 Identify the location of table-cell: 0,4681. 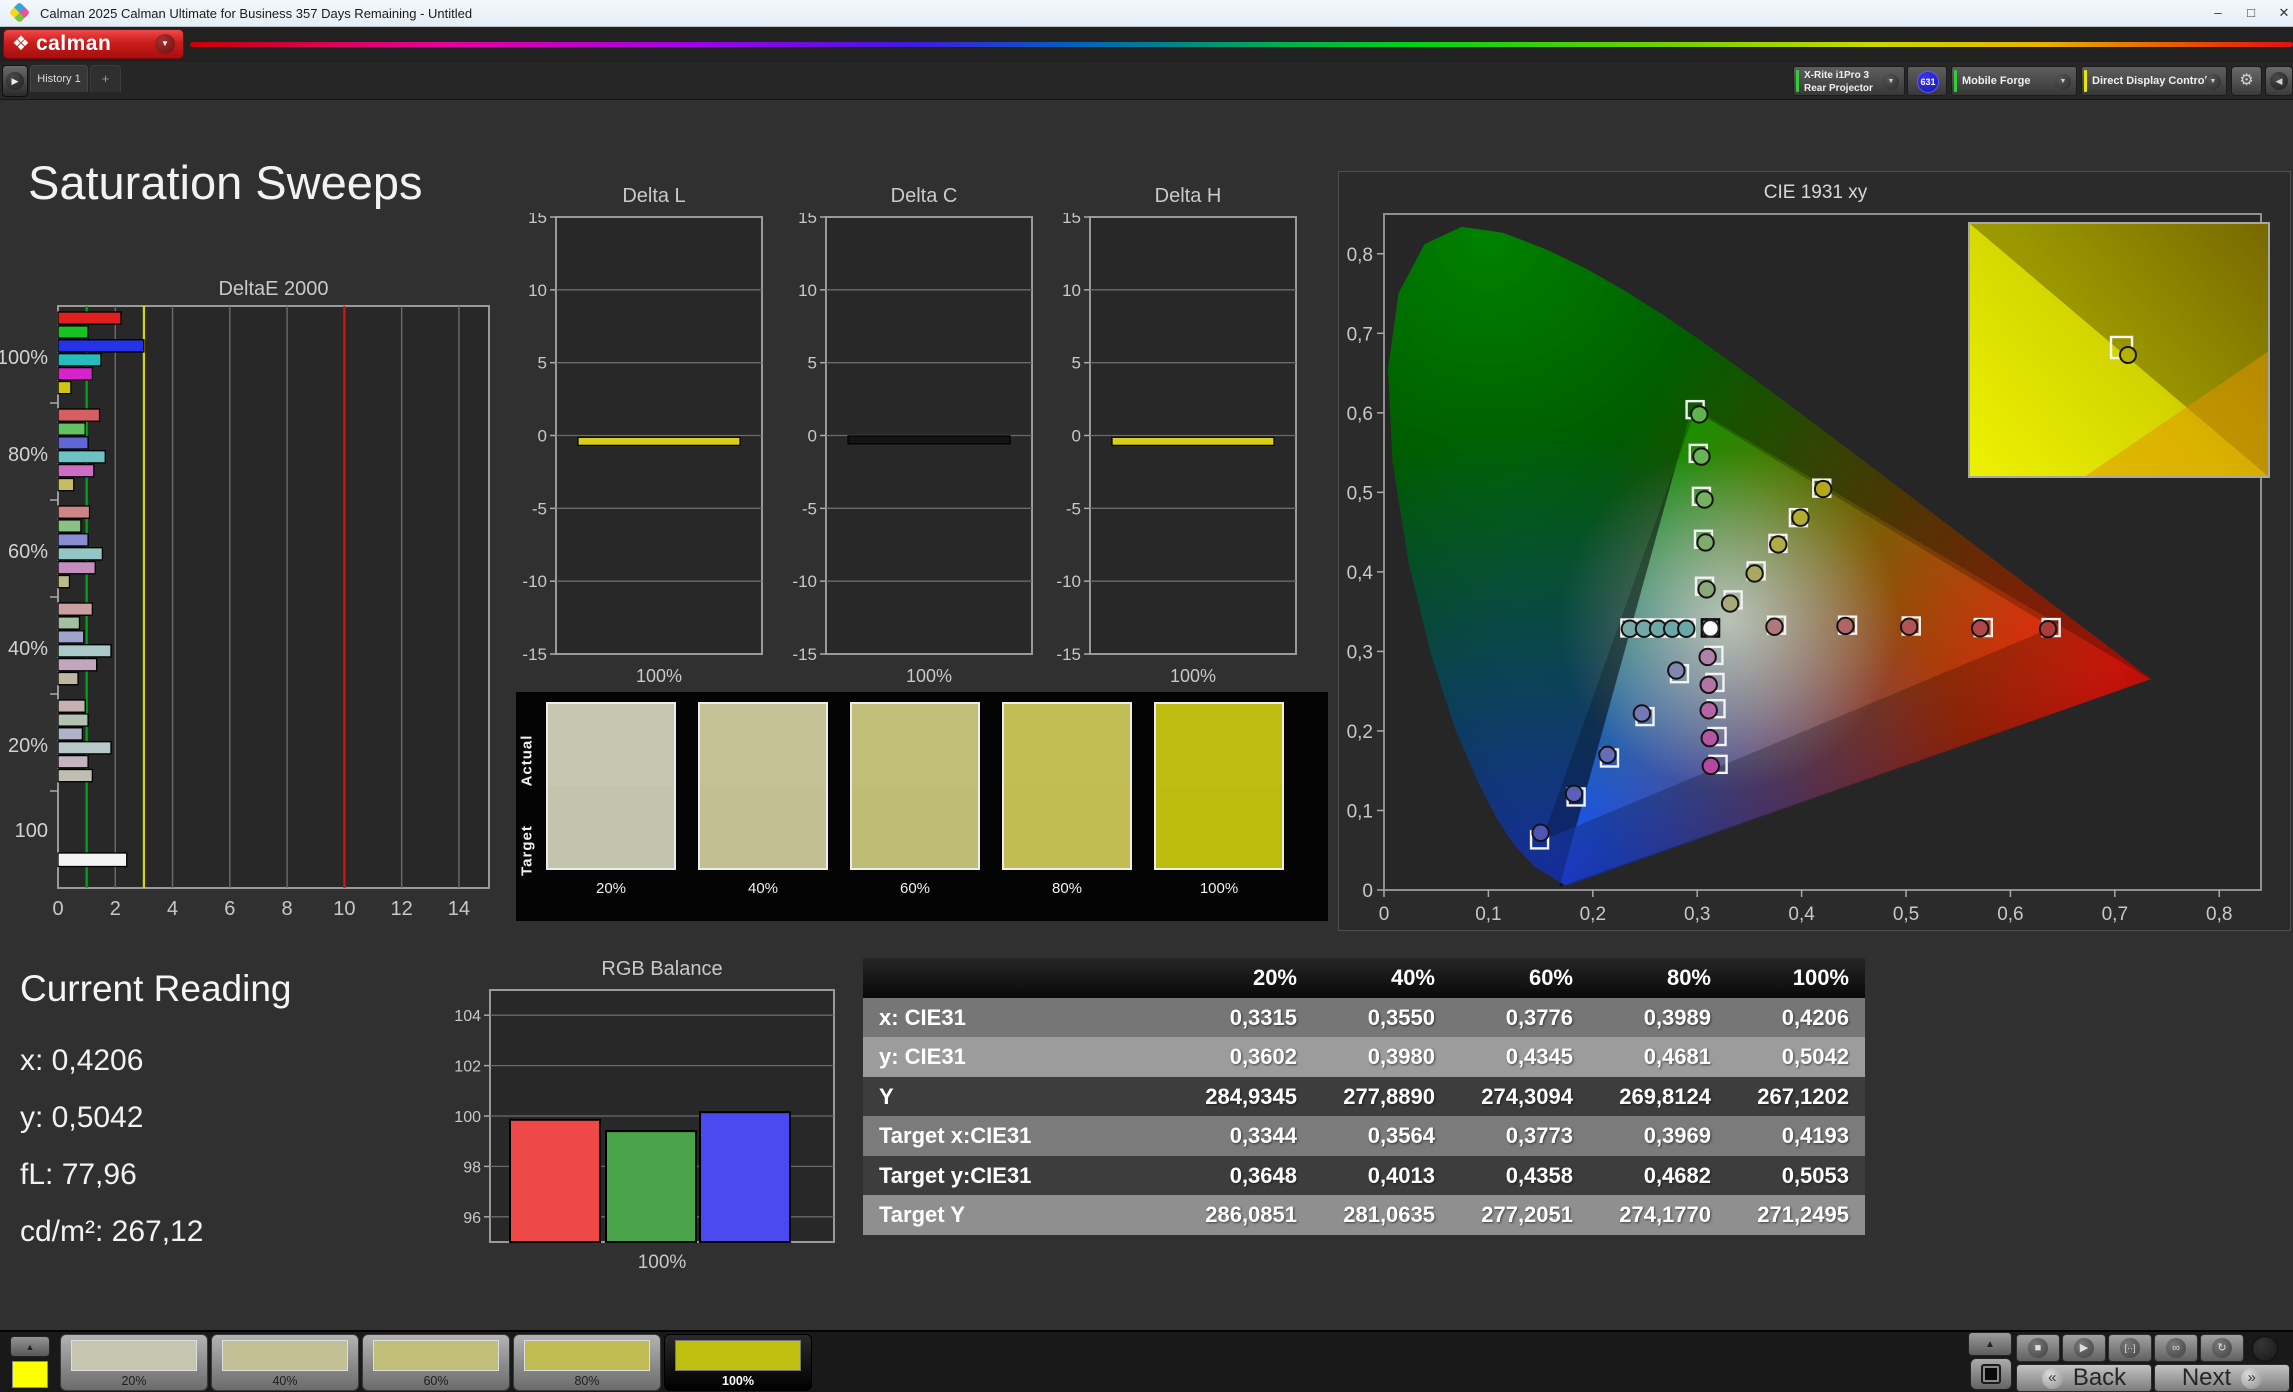
(1677, 1056).